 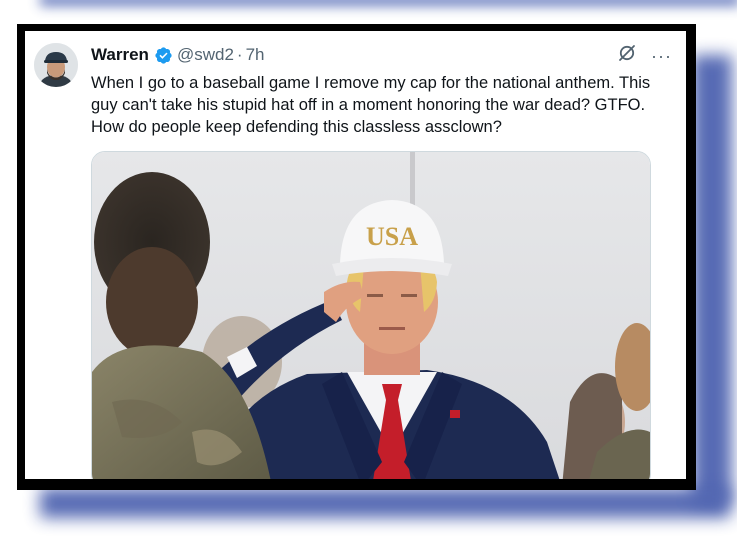 What do you see at coordinates (385, 503) in the screenshot?
I see `blue-glow-bottom` at bounding box center [385, 503].